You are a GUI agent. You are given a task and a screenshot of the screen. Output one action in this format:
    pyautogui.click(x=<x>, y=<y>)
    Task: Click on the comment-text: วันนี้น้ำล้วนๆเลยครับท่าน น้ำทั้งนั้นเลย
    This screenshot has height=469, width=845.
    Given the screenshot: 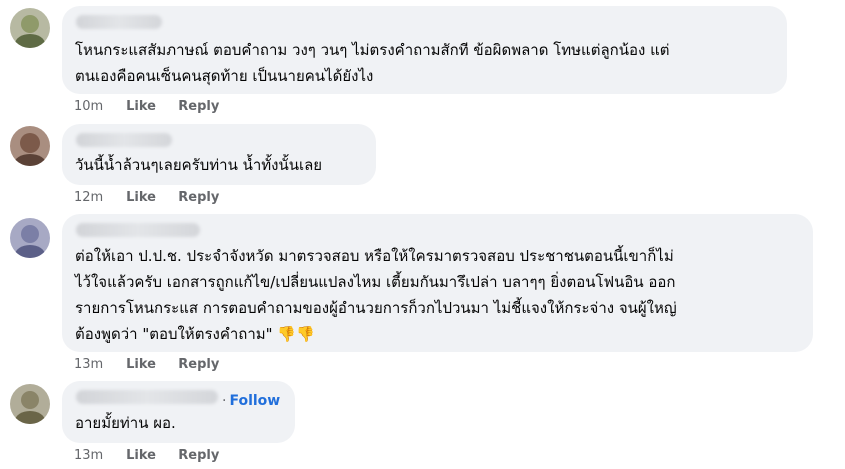 What is the action you would take?
    pyautogui.click(x=198, y=165)
    